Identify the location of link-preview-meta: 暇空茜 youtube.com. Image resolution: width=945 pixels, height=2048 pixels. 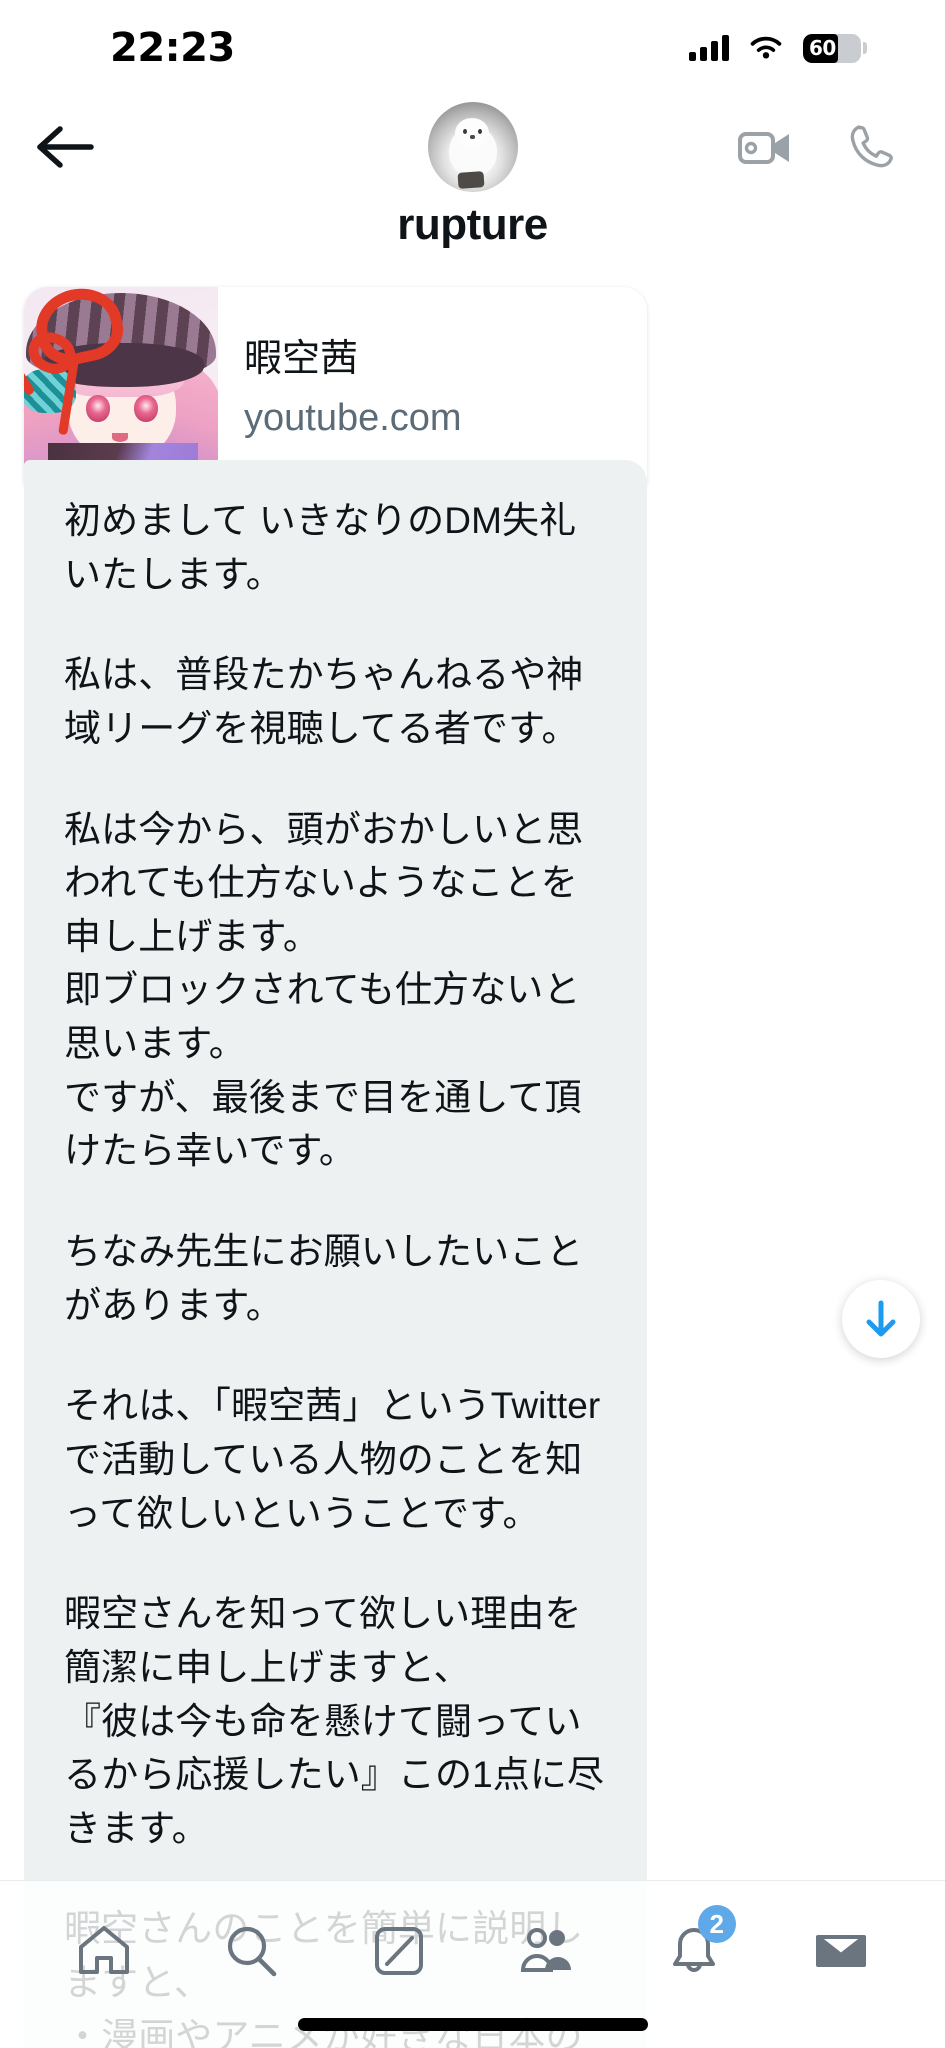
(432, 387).